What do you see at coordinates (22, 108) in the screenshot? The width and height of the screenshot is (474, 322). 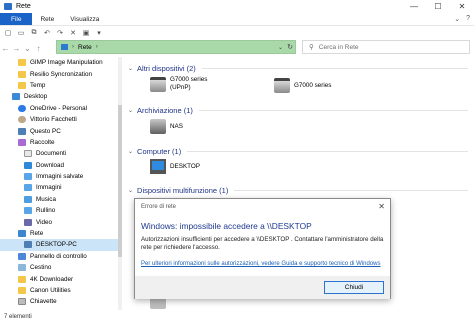 I see `onedrive-icon` at bounding box center [22, 108].